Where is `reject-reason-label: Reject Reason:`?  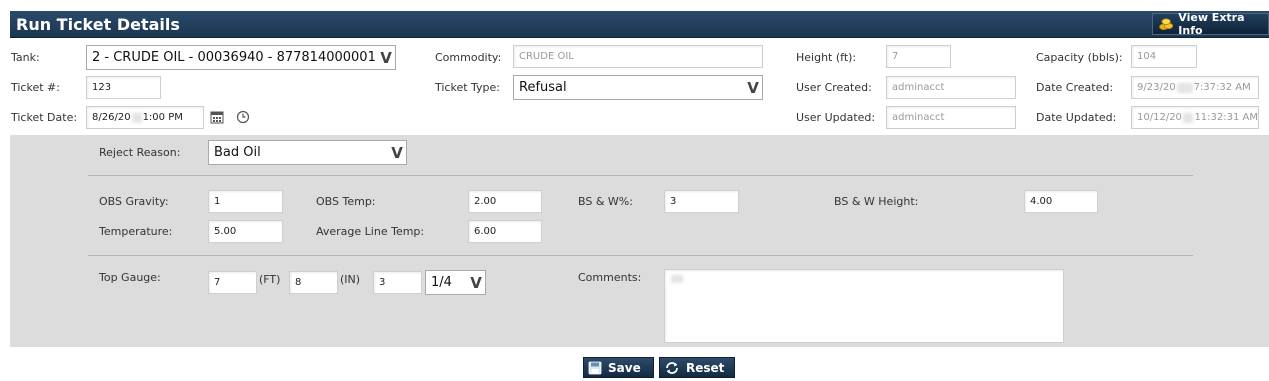
reject-reason-label: Reject Reason: is located at coordinates (140, 152).